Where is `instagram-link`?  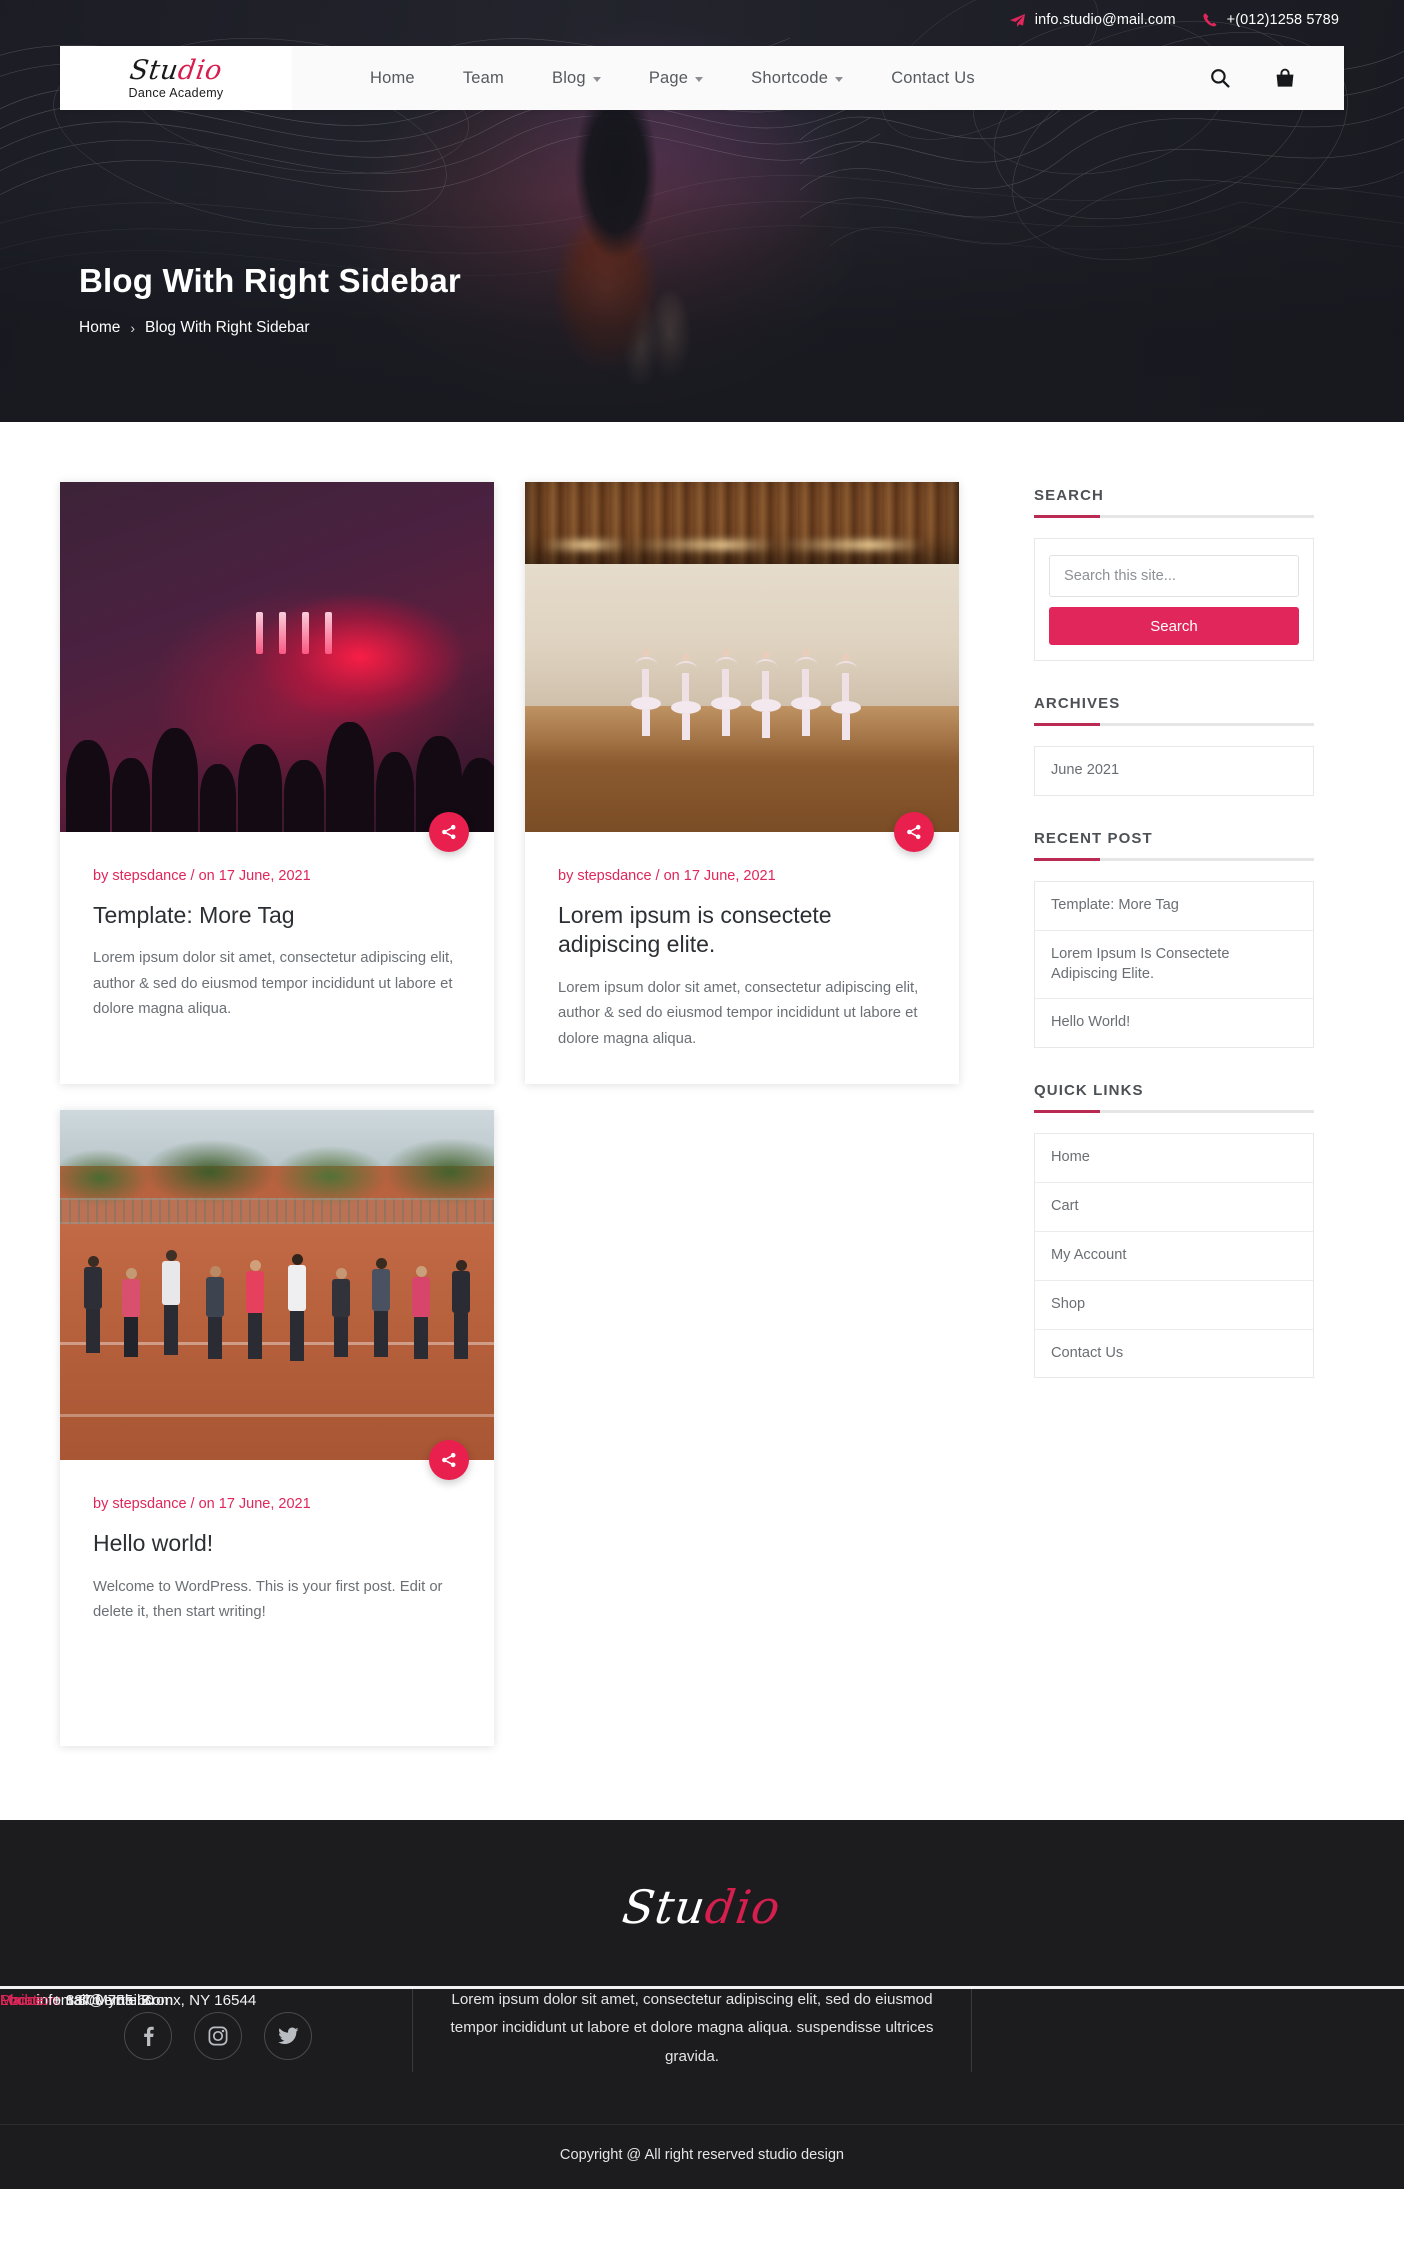
instagram-link is located at coordinates (218, 2035).